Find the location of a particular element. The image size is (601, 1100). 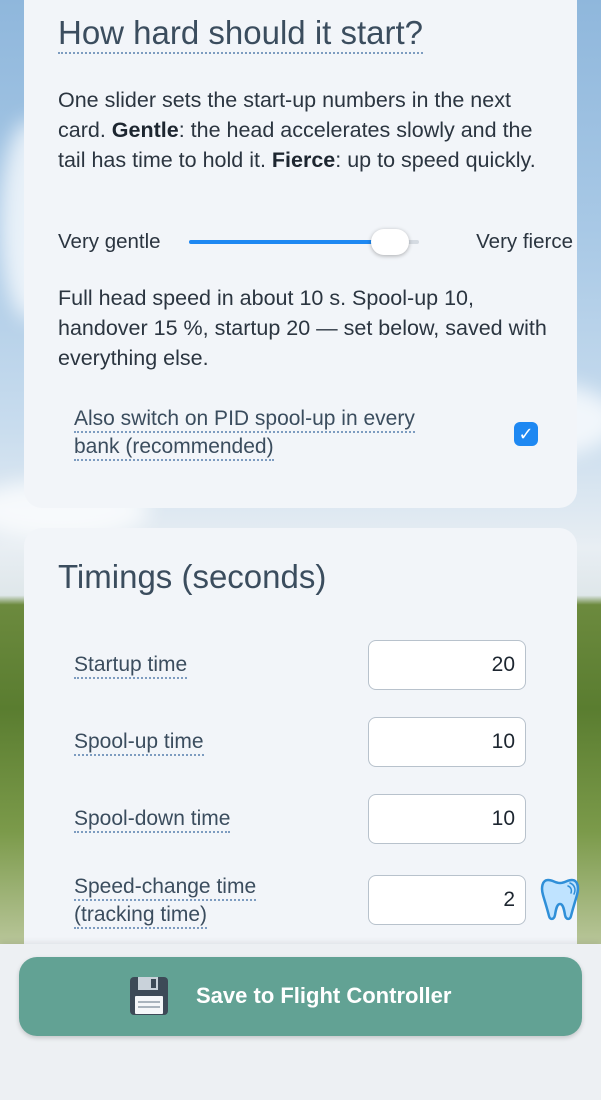

floppy-disk-icon is located at coordinates (149, 996).